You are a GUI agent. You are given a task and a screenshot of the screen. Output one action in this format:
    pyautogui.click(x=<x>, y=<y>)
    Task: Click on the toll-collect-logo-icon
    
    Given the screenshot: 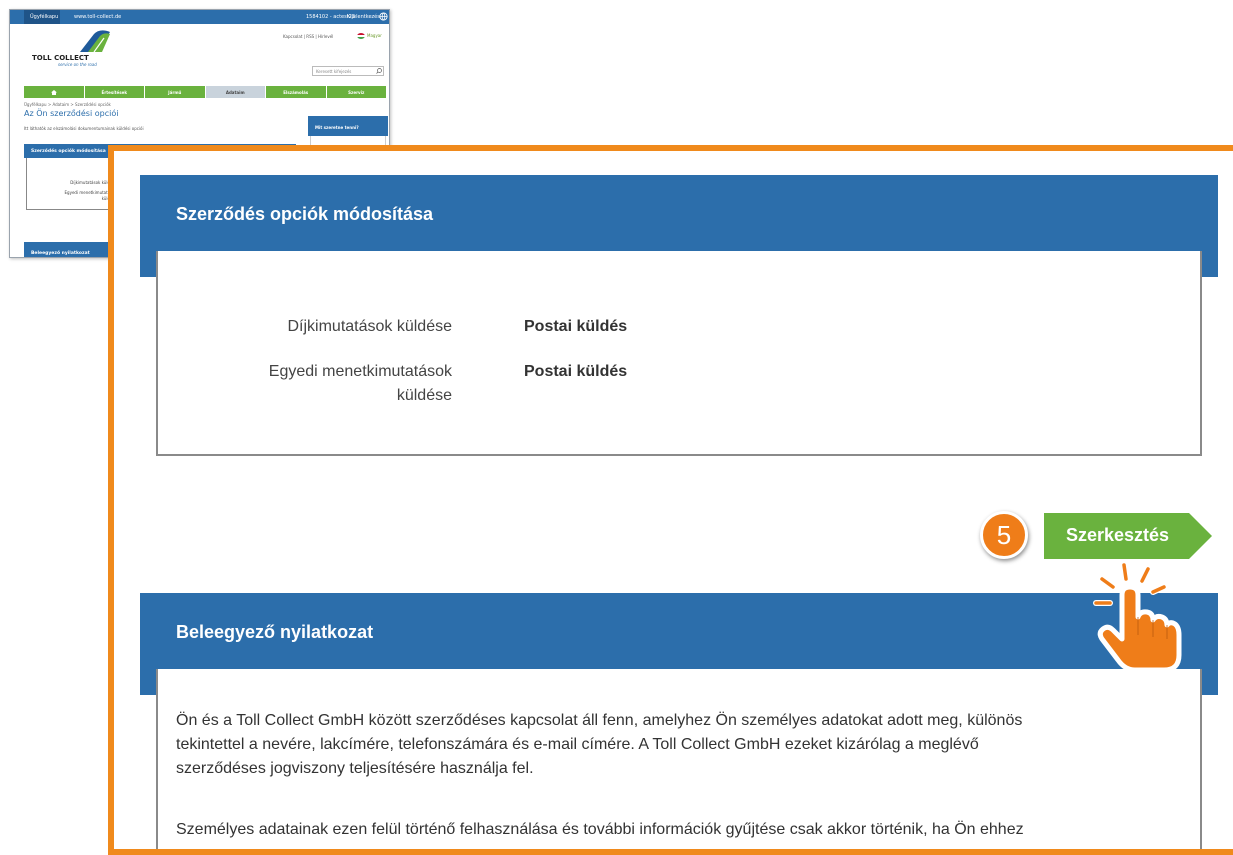 What is the action you would take?
    pyautogui.click(x=95, y=41)
    